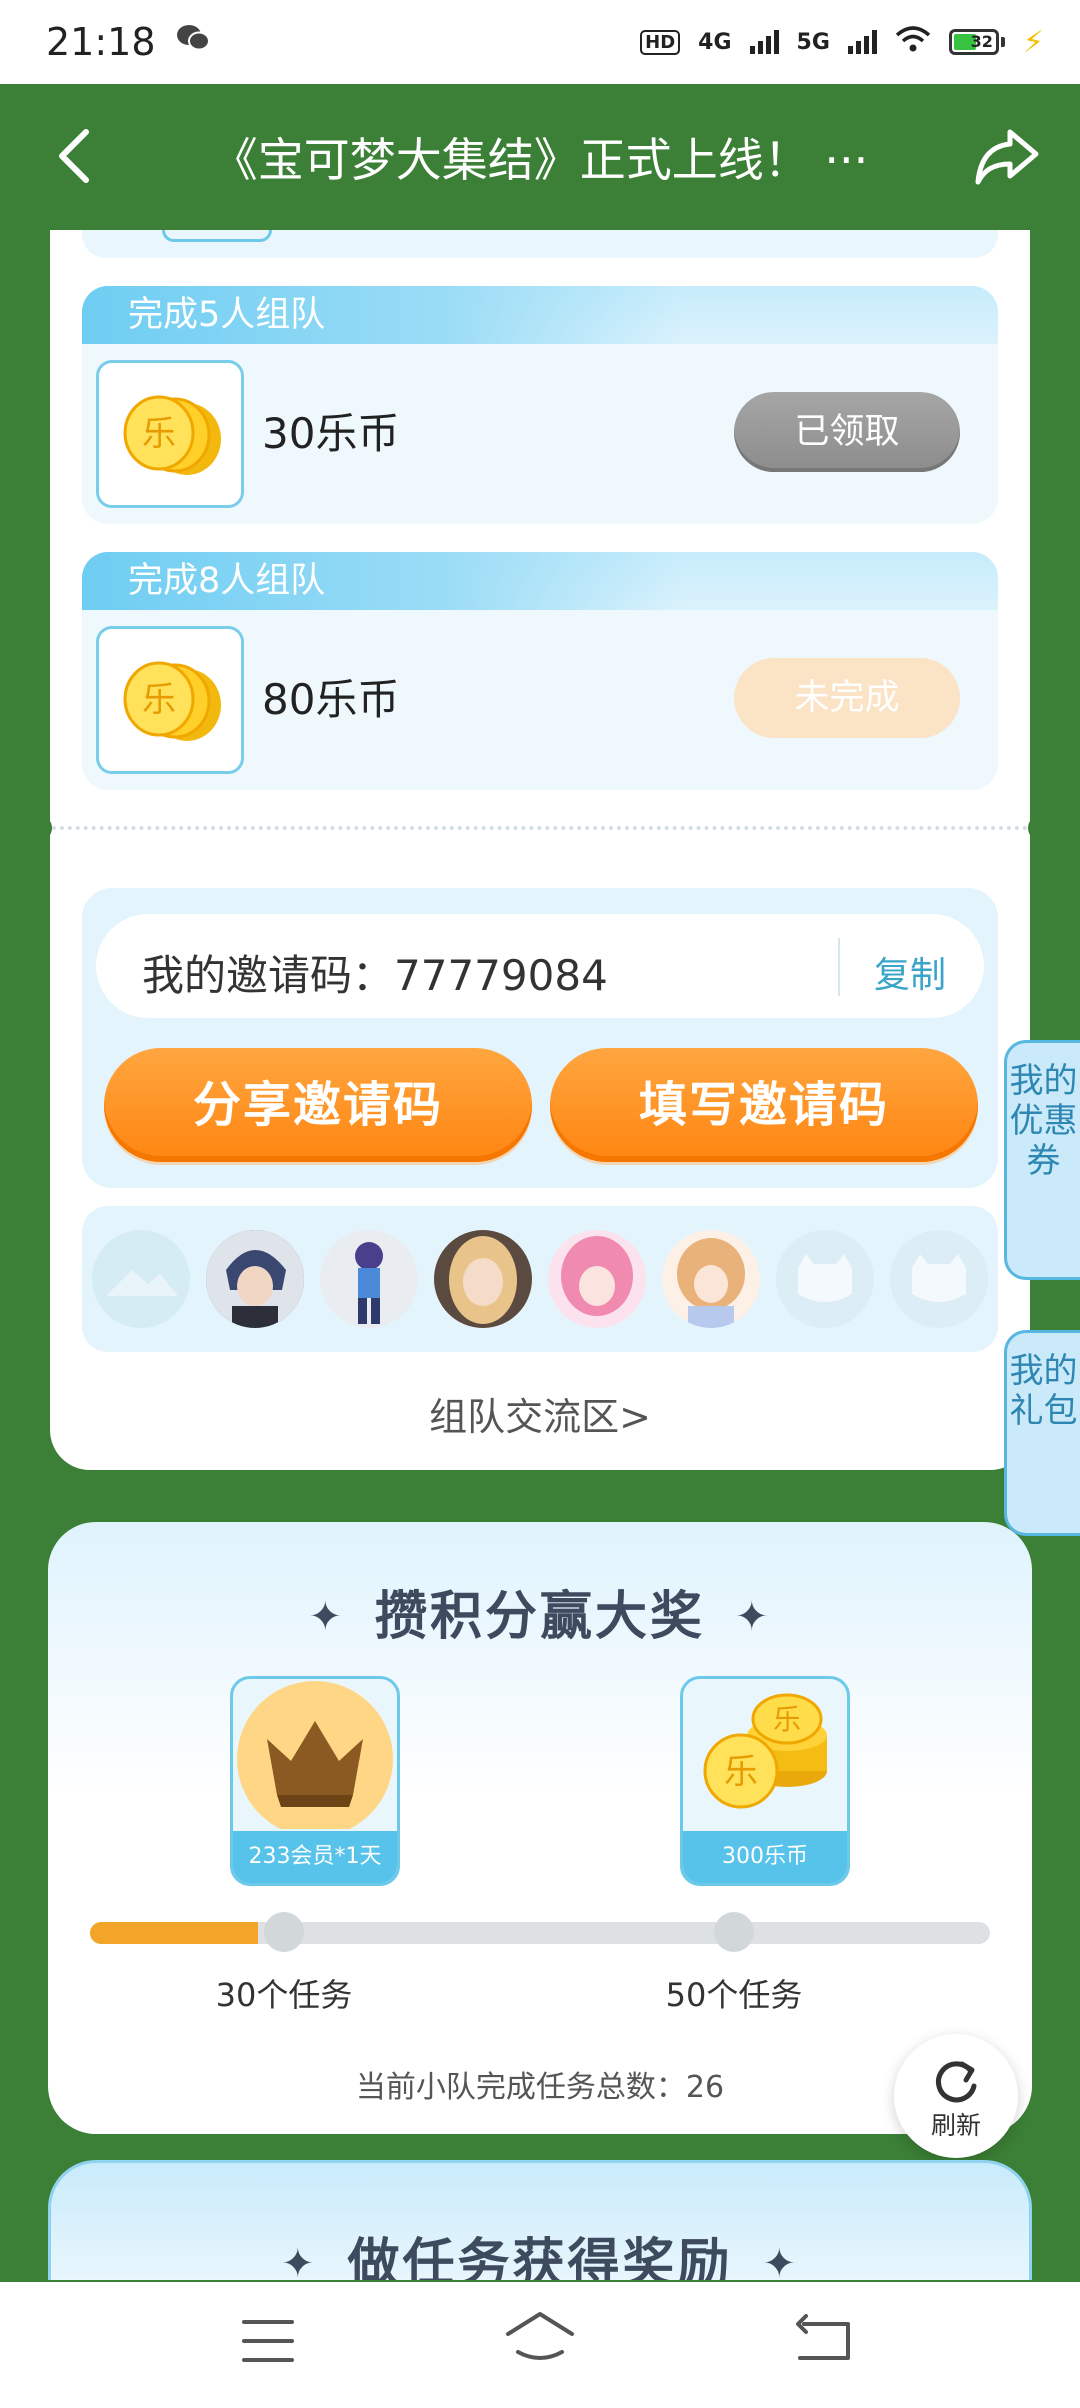 This screenshot has width=1080, height=2408. What do you see at coordinates (540, 244) in the screenshot?
I see `previous-tier-stub` at bounding box center [540, 244].